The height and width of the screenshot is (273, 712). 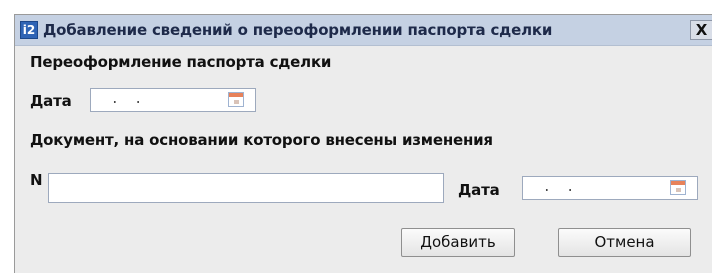 What do you see at coordinates (181, 62) in the screenshot?
I see `section-heading-reissue: Переоформление паспорта сделки` at bounding box center [181, 62].